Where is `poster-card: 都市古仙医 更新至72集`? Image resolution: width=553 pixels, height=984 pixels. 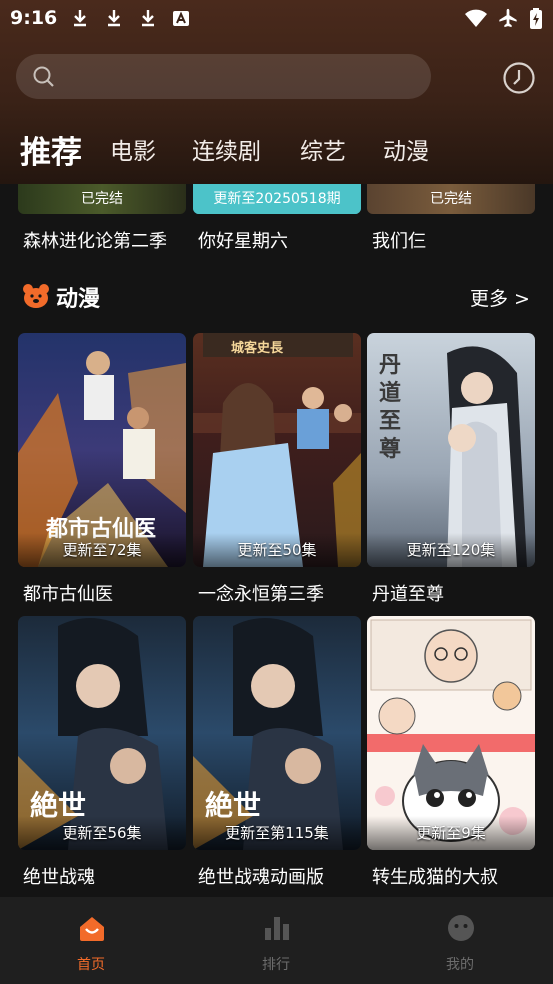 poster-card: 都市古仙医 更新至72集 is located at coordinates (102, 450).